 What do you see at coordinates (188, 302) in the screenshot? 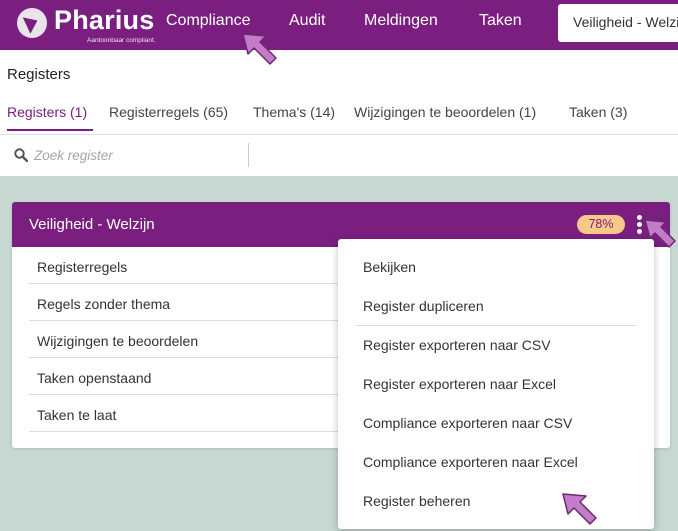
I see `link-regels-zonder-thema: Regels zonder thema` at bounding box center [188, 302].